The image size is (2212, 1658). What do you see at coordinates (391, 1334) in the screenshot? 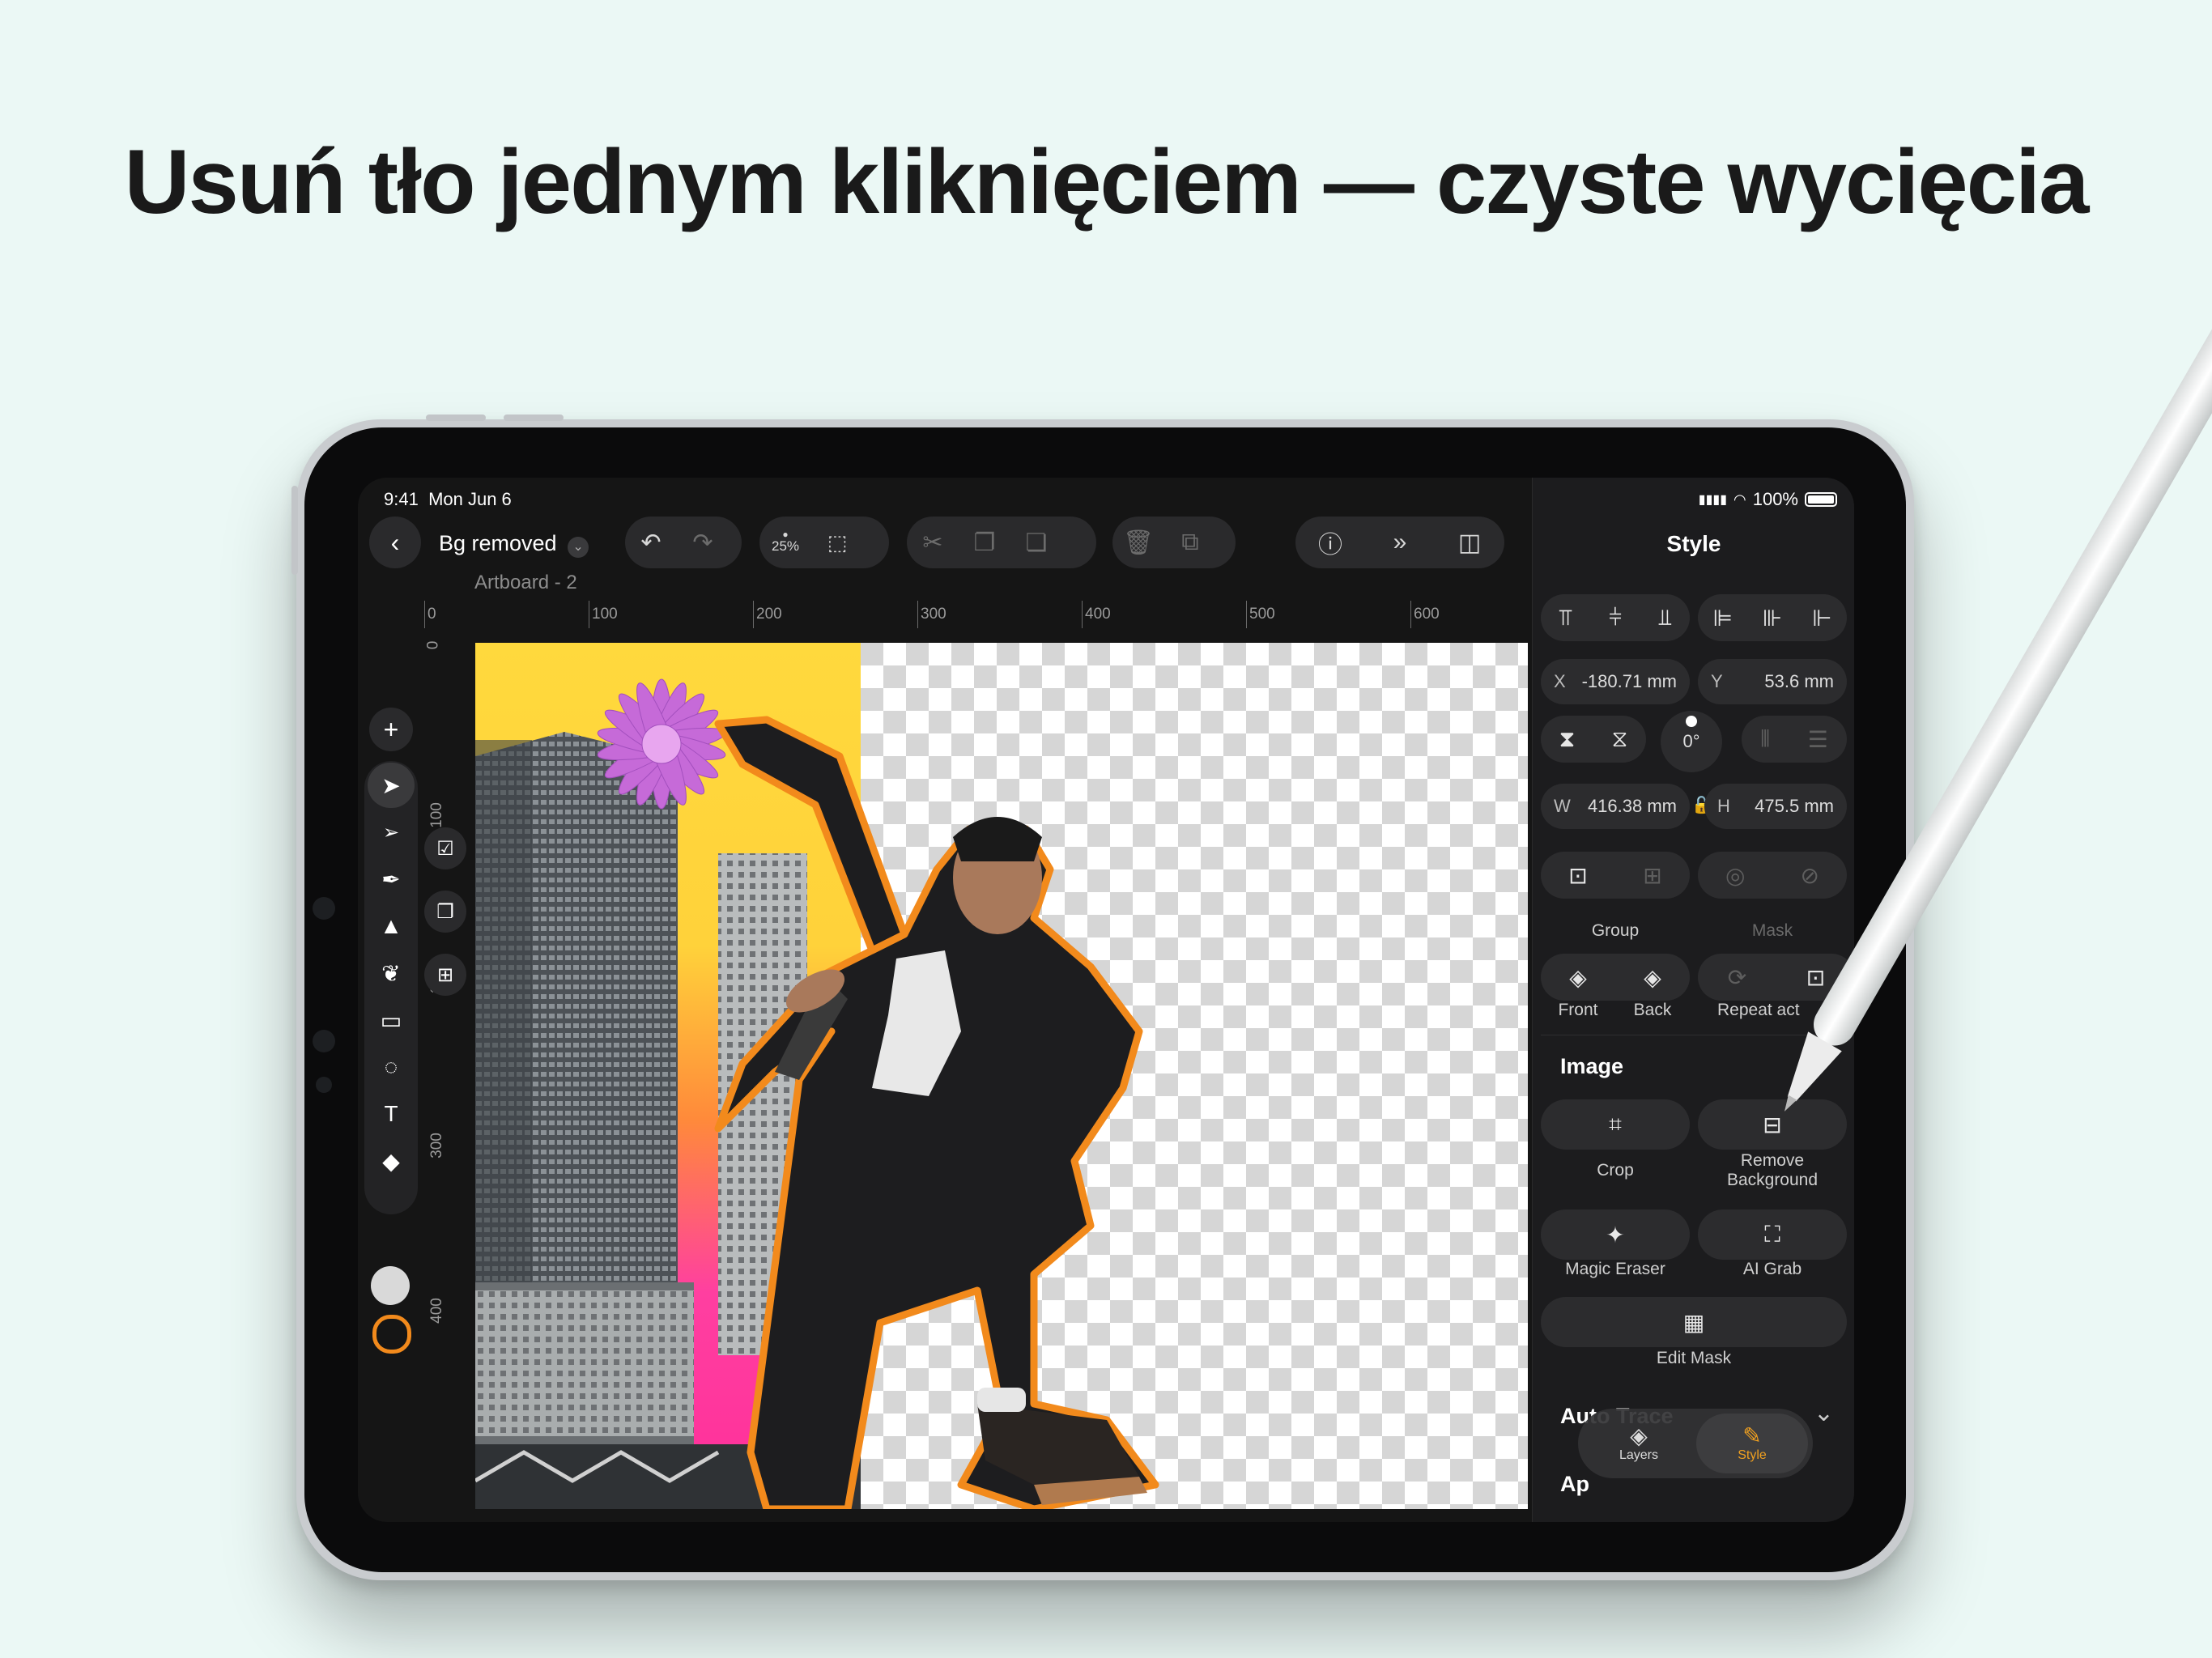
I see `stroke-color-swatch` at bounding box center [391, 1334].